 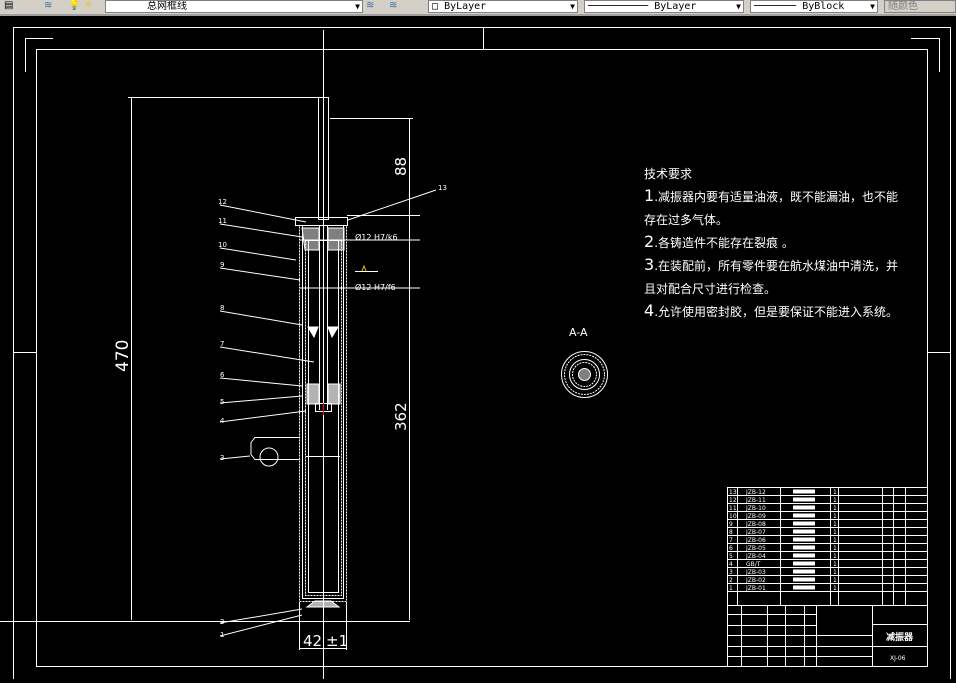 What do you see at coordinates (755, 492) in the screenshot?
I see `parts-code: JZB-12` at bounding box center [755, 492].